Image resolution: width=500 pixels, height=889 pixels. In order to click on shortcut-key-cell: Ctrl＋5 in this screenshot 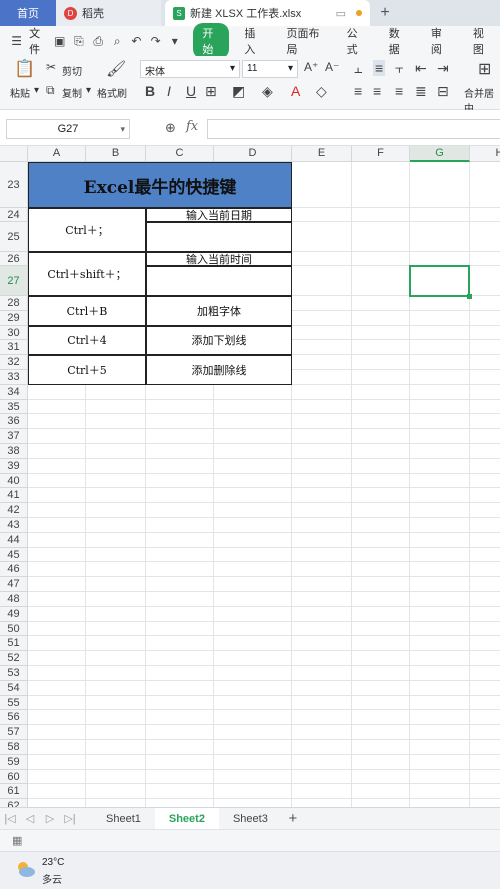, I will do `click(87, 370)`.